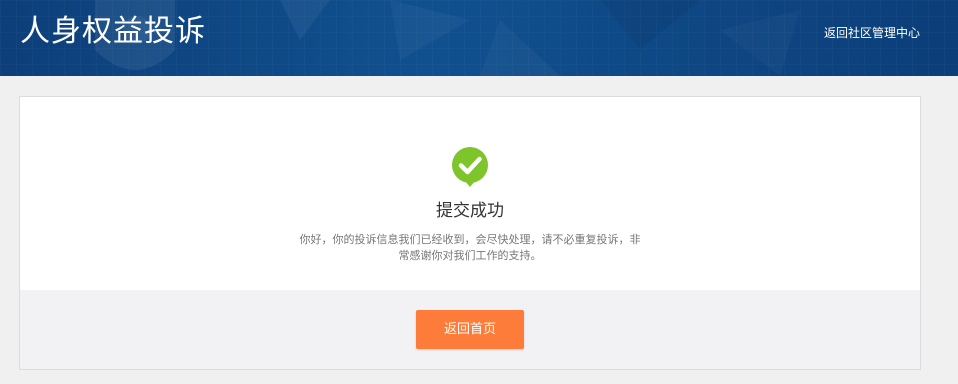 This screenshot has height=384, width=958. Describe the element at coordinates (470, 167) in the screenshot. I see `check-circle-icon` at that location.